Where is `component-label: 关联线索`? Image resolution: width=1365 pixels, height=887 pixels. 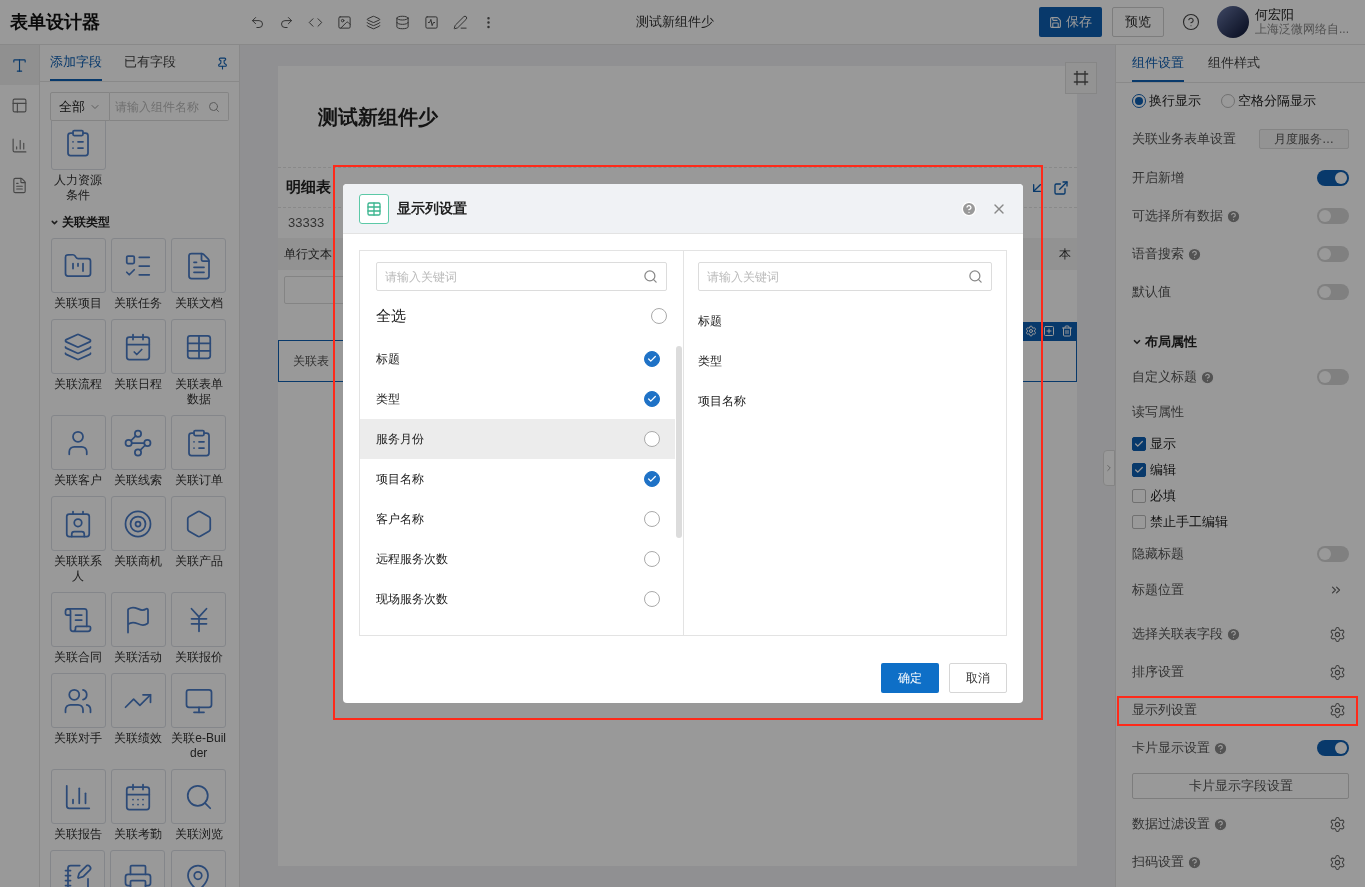 component-label: 关联线索 is located at coordinates (138, 480).